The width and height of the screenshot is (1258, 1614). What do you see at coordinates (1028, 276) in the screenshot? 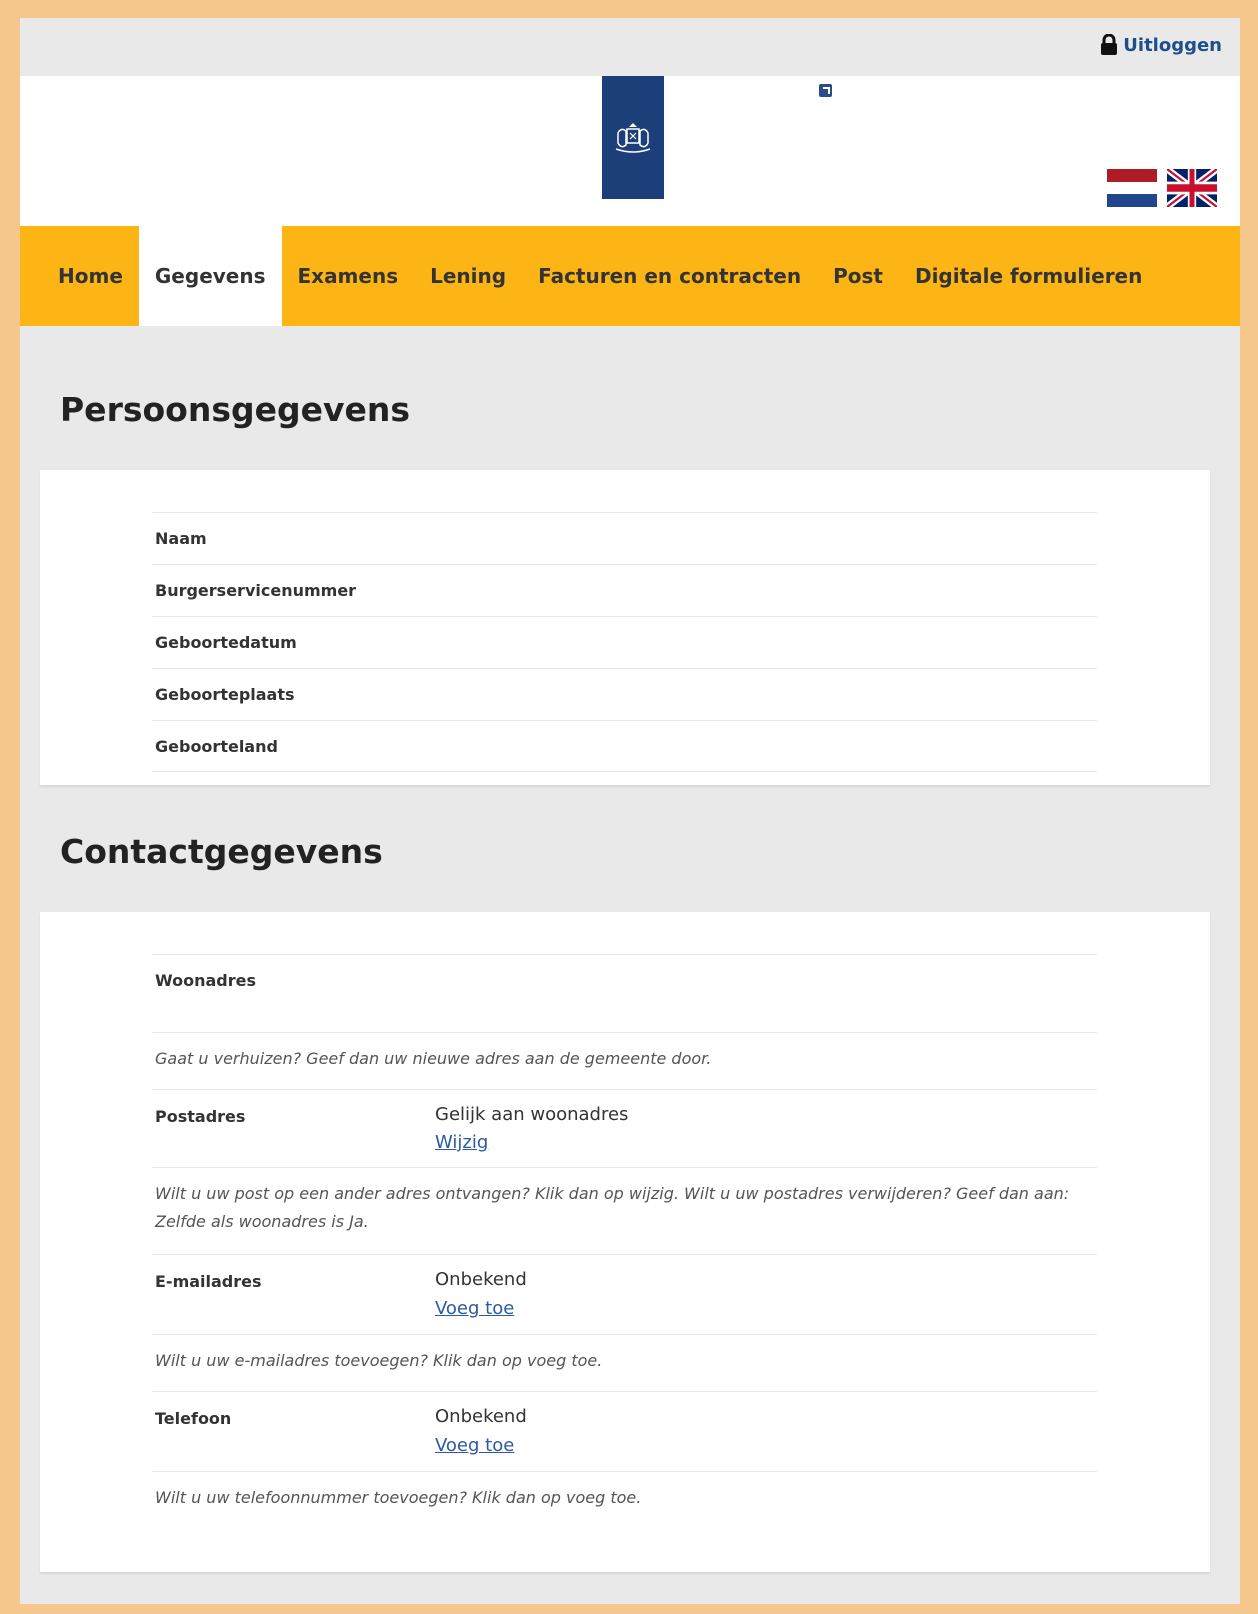
I see `nav-digitale-formulieren: Digitale formulieren` at bounding box center [1028, 276].